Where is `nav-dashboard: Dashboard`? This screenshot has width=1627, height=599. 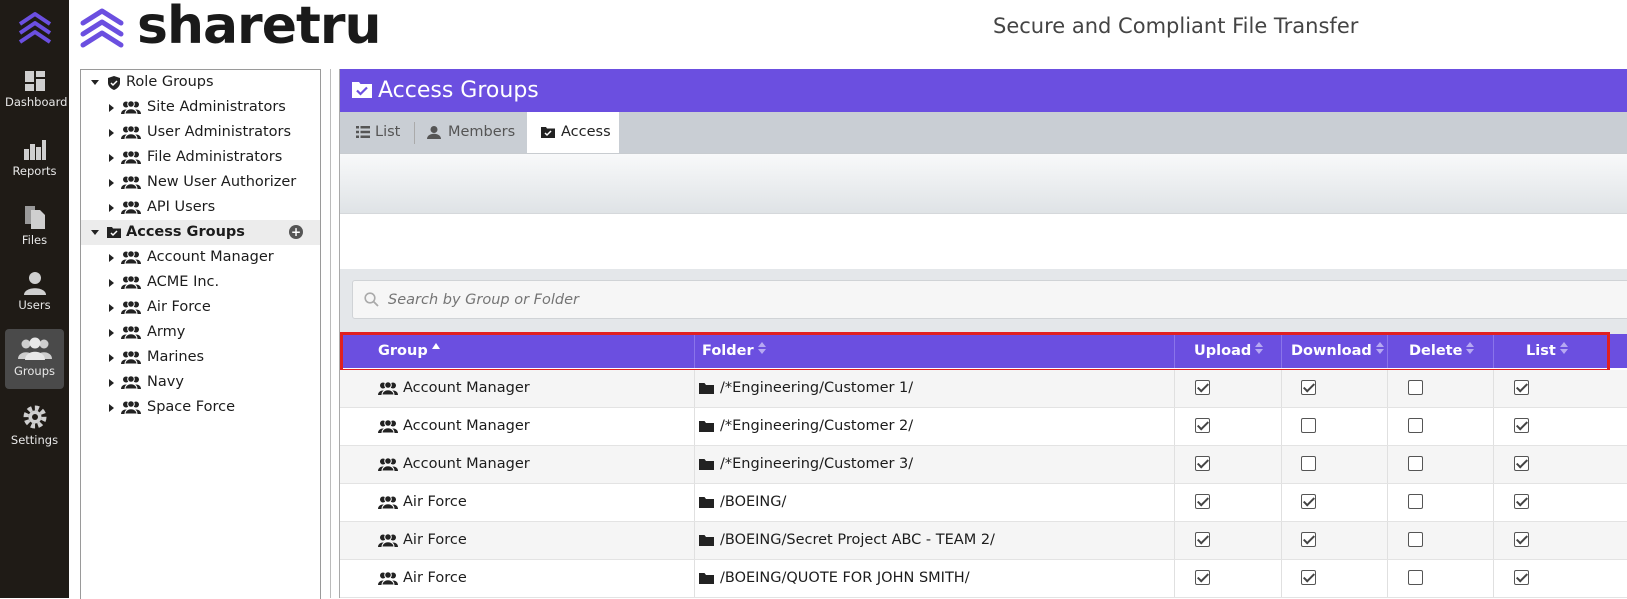 nav-dashboard: Dashboard is located at coordinates (36, 92).